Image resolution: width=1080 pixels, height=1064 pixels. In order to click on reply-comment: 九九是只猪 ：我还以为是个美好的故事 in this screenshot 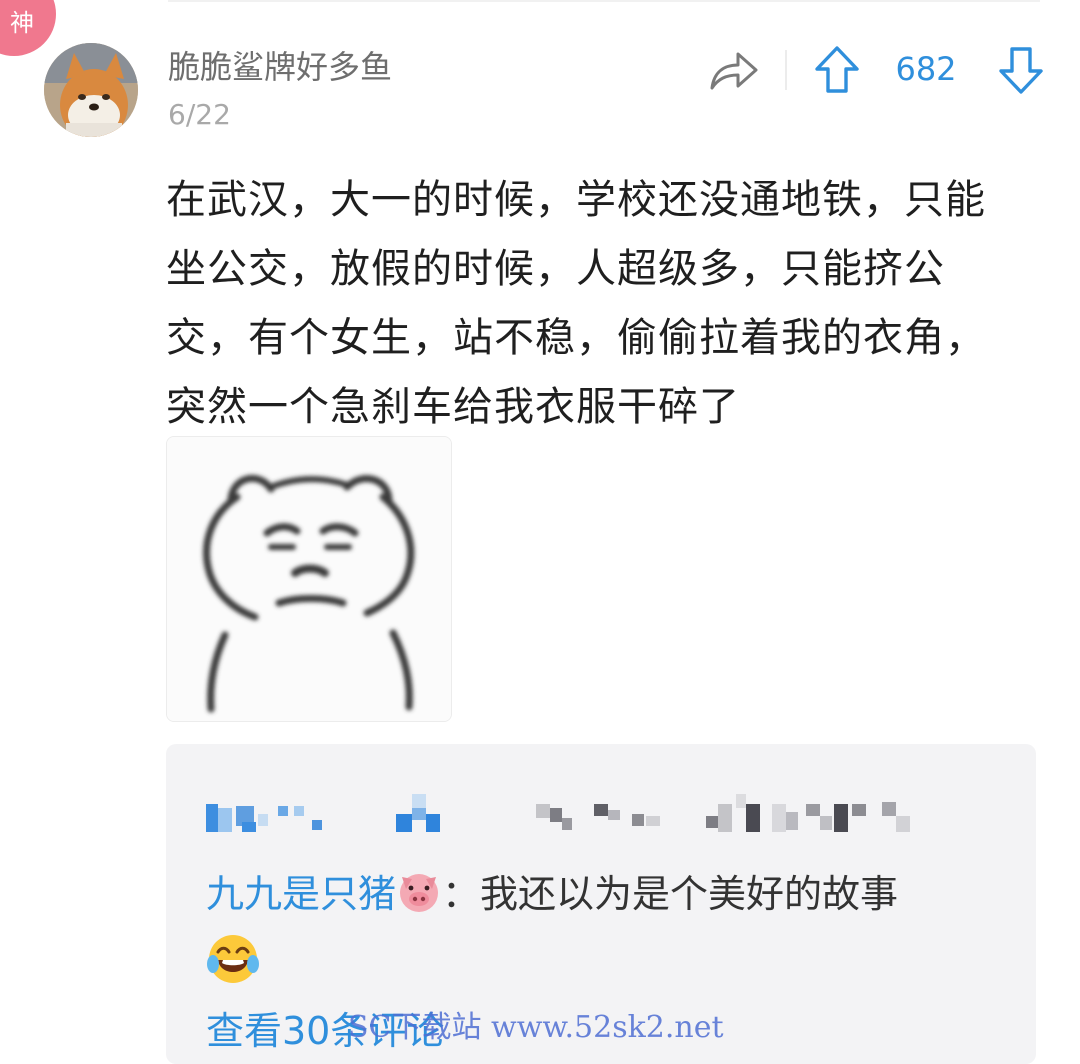, I will do `click(606, 897)`.